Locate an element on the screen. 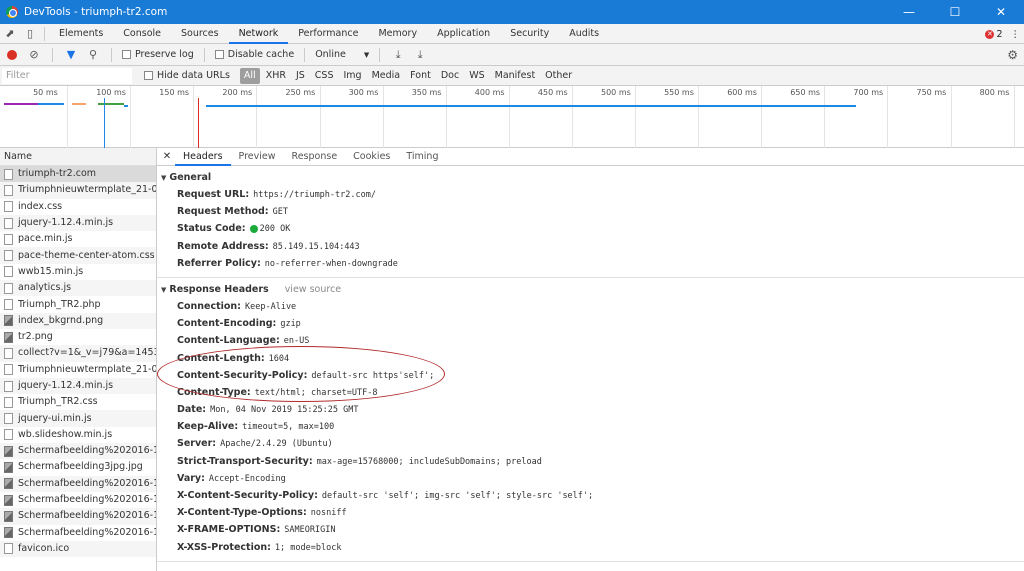 This screenshot has width=1024, height=571. header-key: Keep-Alive: is located at coordinates (208, 427).